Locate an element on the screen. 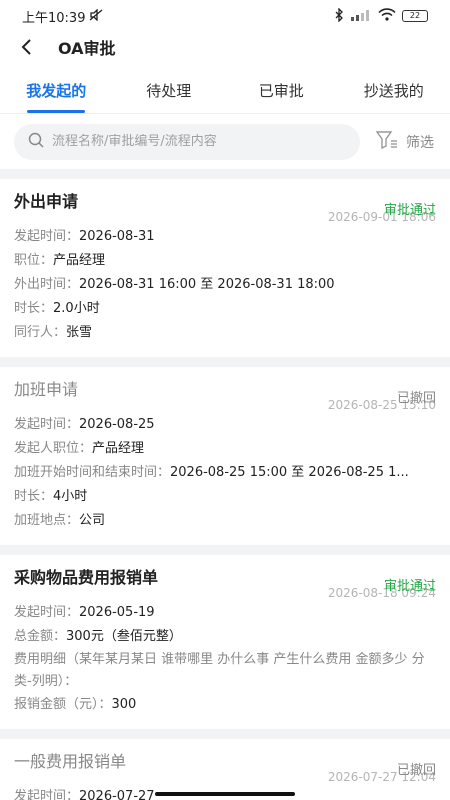 The height and width of the screenshot is (800, 450). filter-label: 筛选 is located at coordinates (420, 142).